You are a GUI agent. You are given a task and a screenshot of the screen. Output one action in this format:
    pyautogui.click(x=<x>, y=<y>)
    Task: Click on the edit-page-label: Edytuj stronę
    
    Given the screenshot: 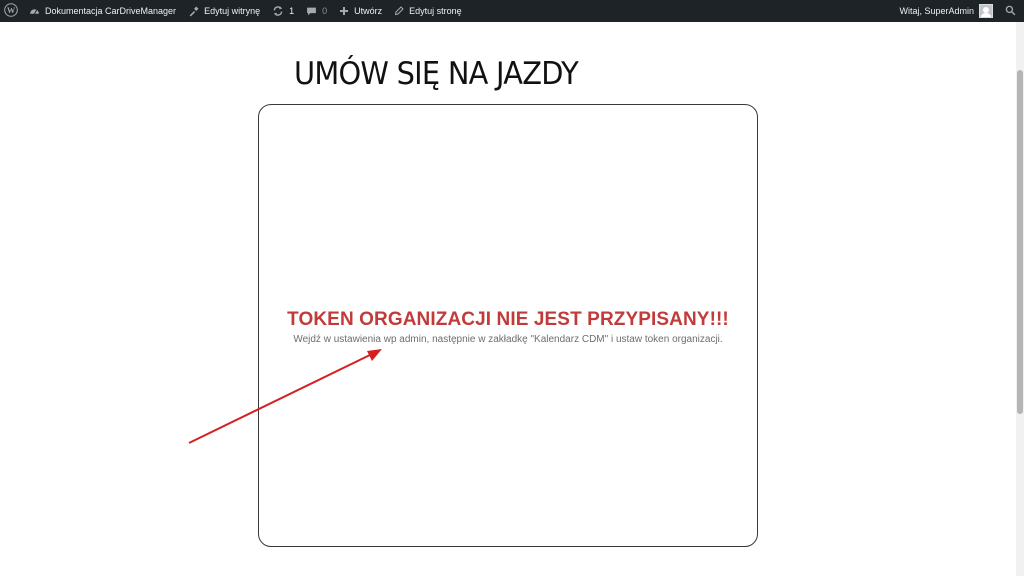 What is the action you would take?
    pyautogui.click(x=435, y=11)
    